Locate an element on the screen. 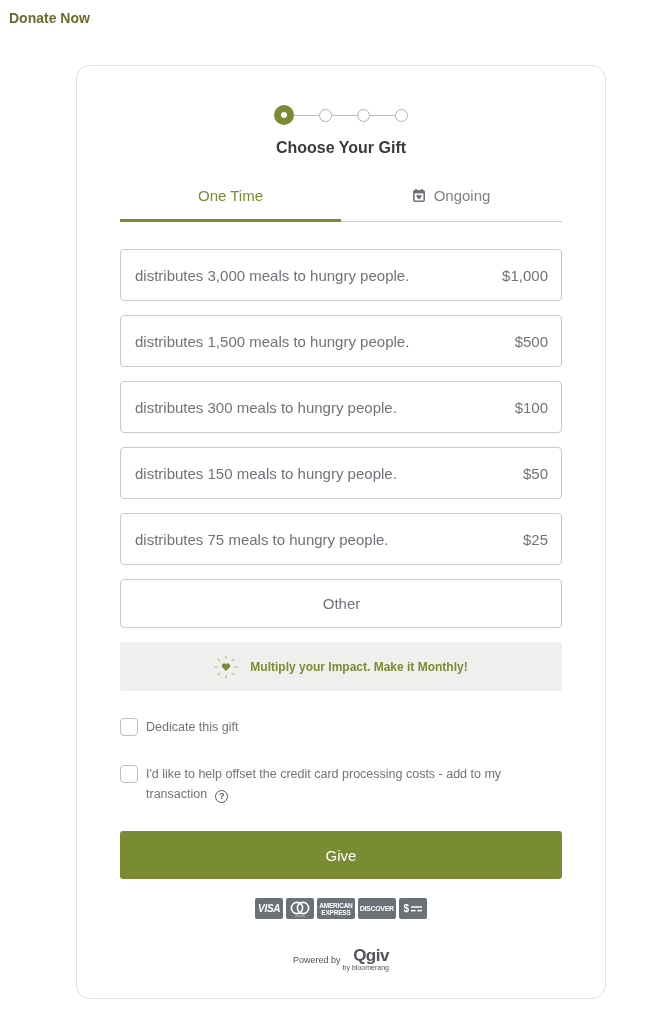 The image size is (672, 1024). page-title: Donate Now is located at coordinates (49, 18).